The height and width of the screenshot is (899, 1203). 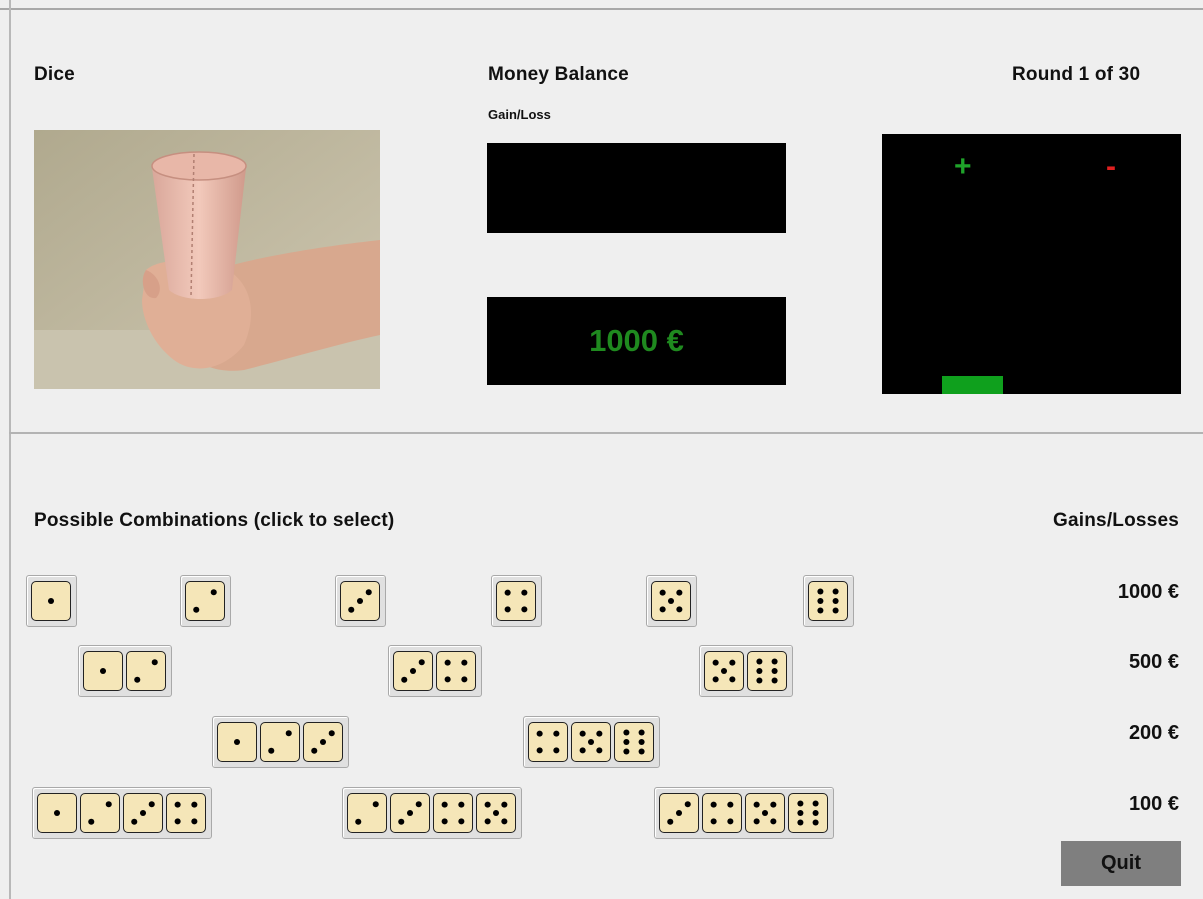 I want to click on dice-cup-image, so click(x=207, y=259).